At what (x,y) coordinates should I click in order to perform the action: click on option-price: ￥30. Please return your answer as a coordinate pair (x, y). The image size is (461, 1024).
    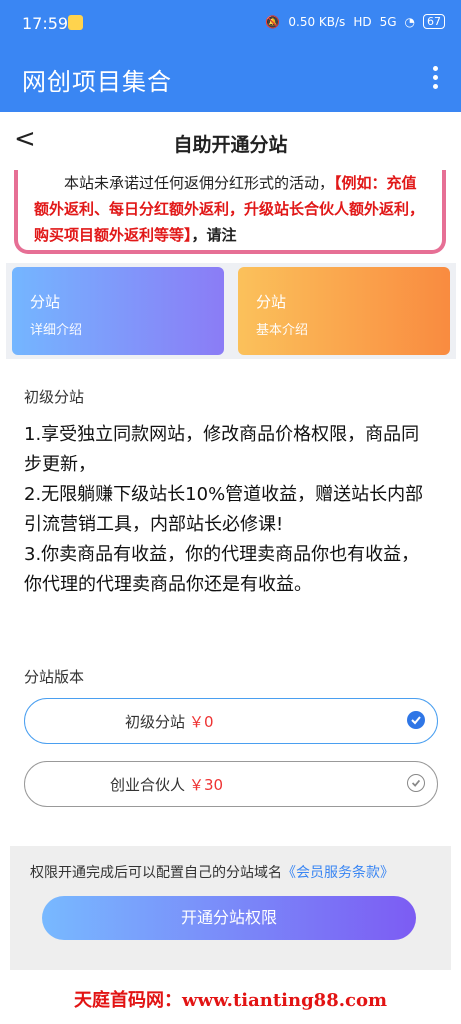
    Looking at the image, I should click on (206, 785).